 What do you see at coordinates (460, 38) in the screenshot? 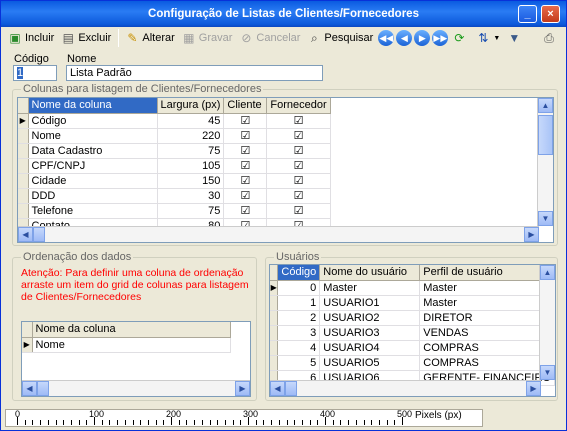
I see `refresh-button: ⟳` at bounding box center [460, 38].